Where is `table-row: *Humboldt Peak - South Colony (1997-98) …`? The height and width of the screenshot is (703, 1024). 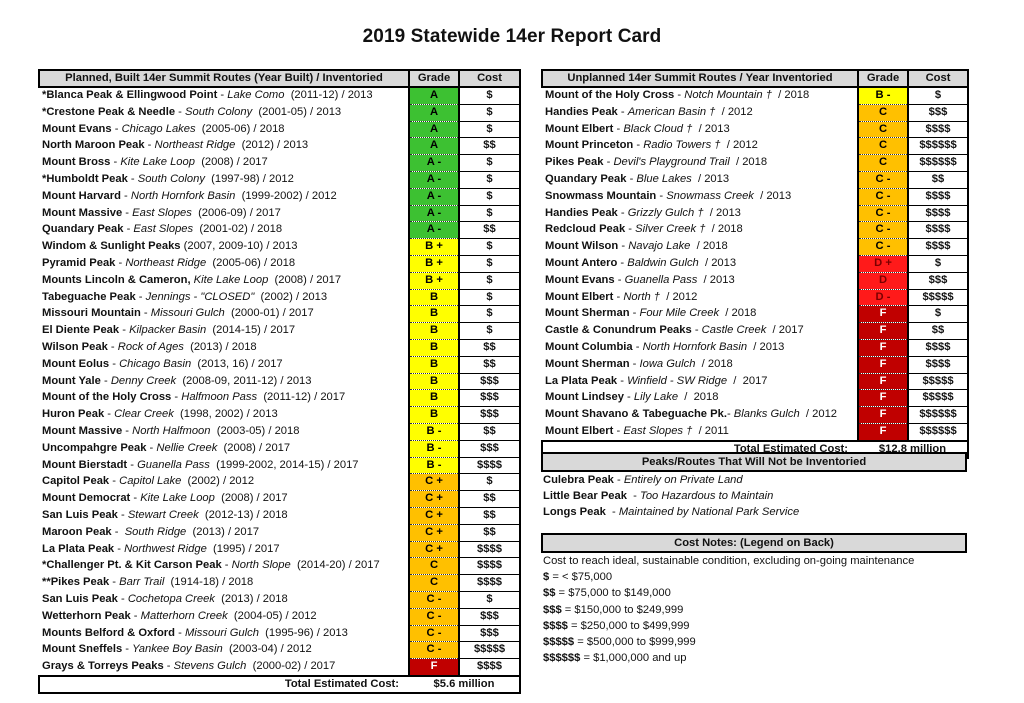 table-row: *Humboldt Peak - South Colony (1997-98) … is located at coordinates (280, 179).